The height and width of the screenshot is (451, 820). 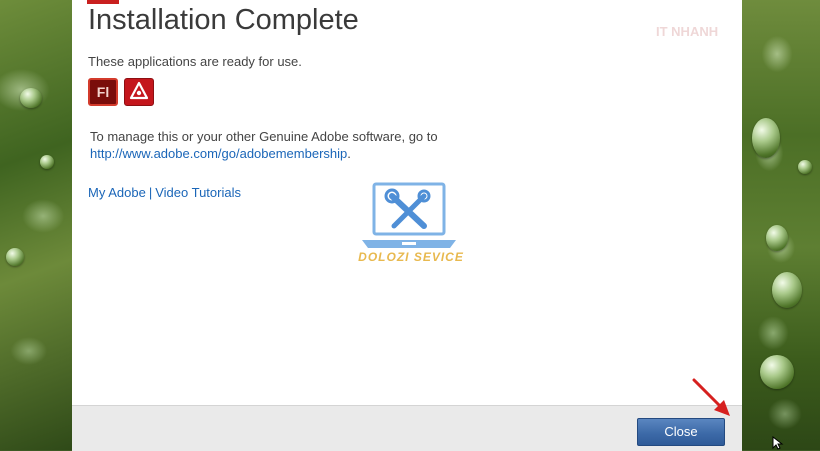 I want to click on dialog-footer: Close, so click(x=407, y=428).